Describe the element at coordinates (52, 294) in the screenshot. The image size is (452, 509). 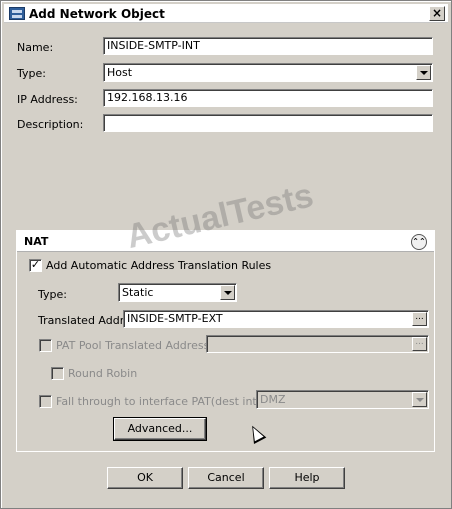
I see `nat-type-label: Type:` at that location.